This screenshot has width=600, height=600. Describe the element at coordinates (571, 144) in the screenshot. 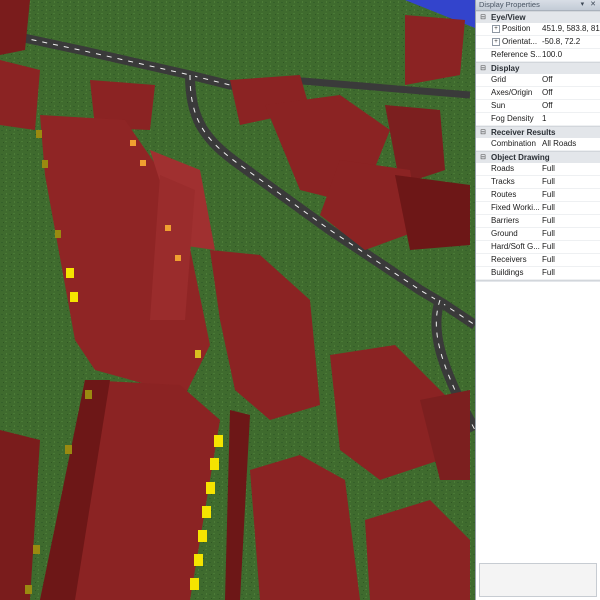

I see `property-value: All Roads` at that location.